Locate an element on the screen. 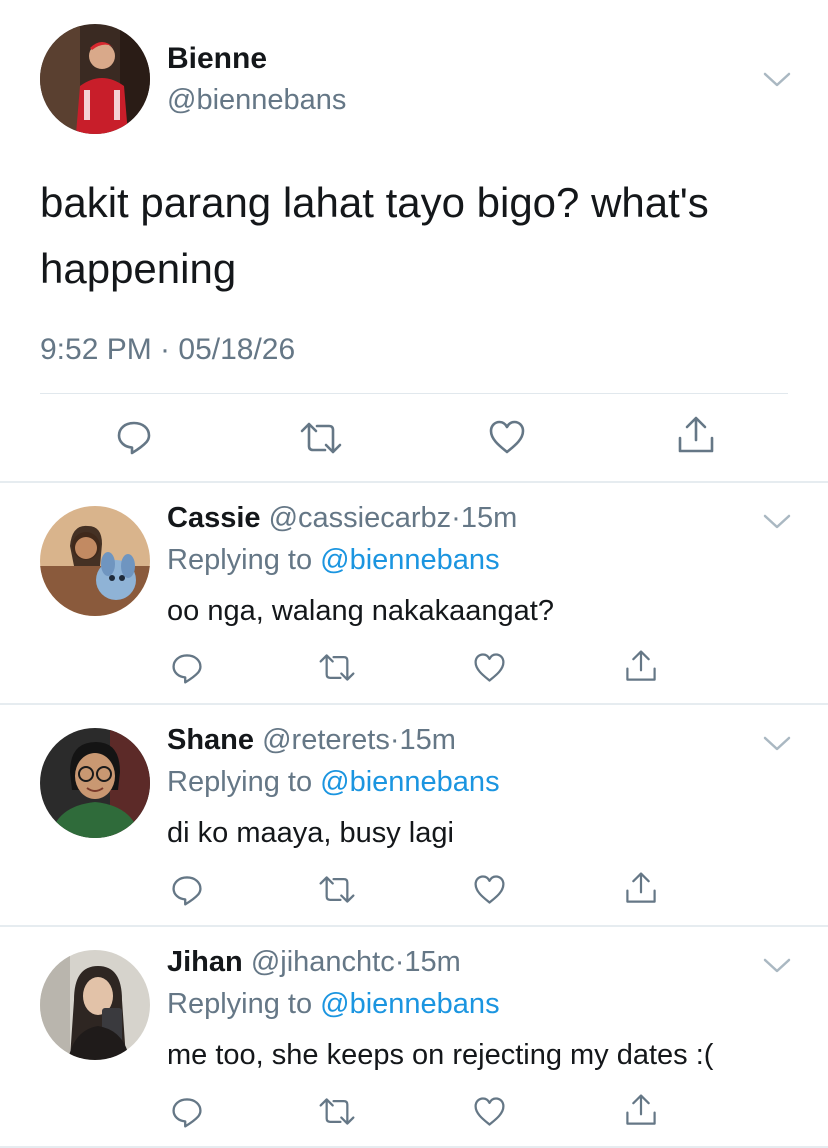  author-name: Bienne is located at coordinates (217, 59).